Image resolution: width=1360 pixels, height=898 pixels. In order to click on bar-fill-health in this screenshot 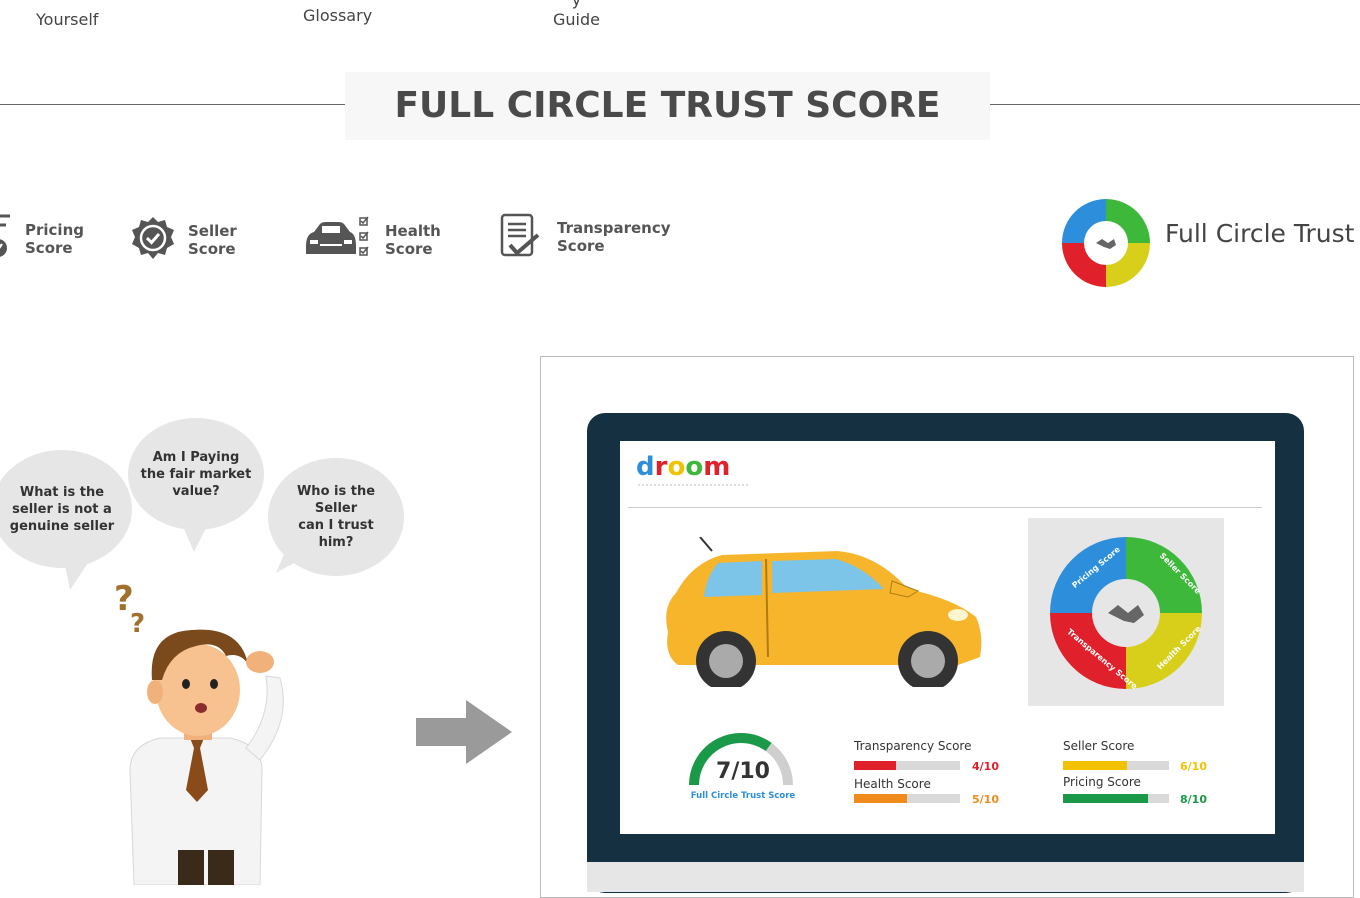, I will do `click(880, 798)`.